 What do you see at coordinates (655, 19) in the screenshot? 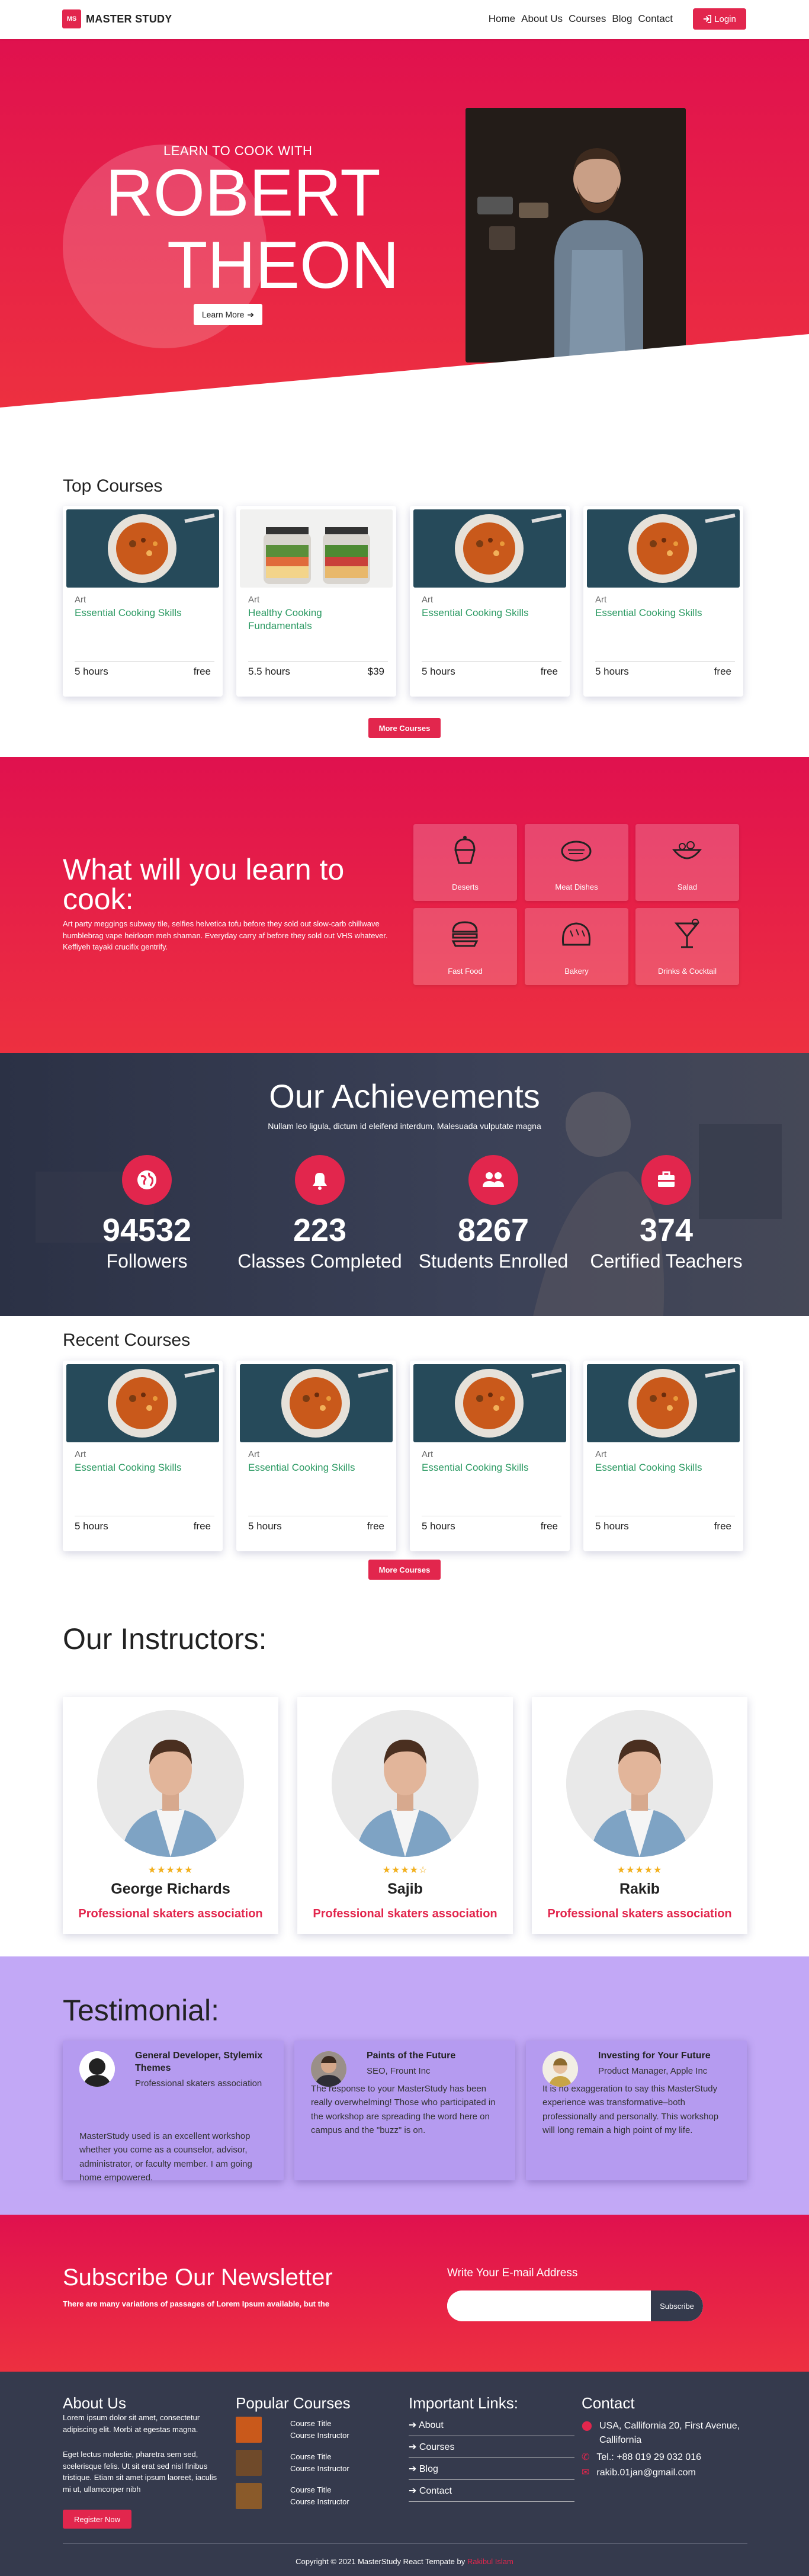
I see `nav-contact: Contact` at bounding box center [655, 19].